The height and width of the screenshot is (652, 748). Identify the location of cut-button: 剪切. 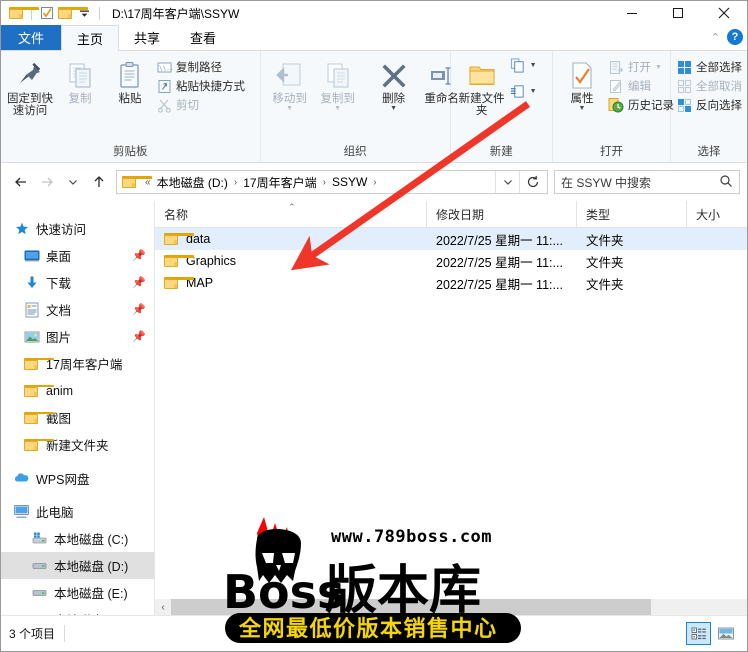
(200, 105).